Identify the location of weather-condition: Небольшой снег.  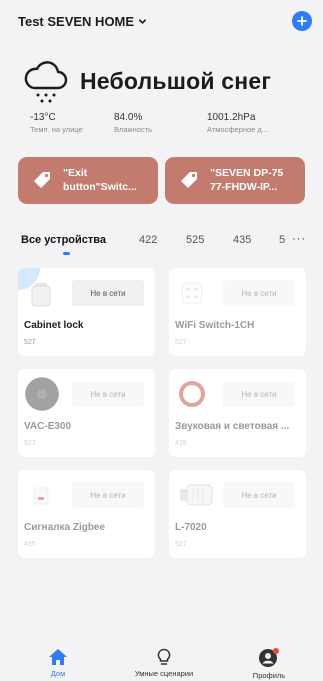
(176, 81).